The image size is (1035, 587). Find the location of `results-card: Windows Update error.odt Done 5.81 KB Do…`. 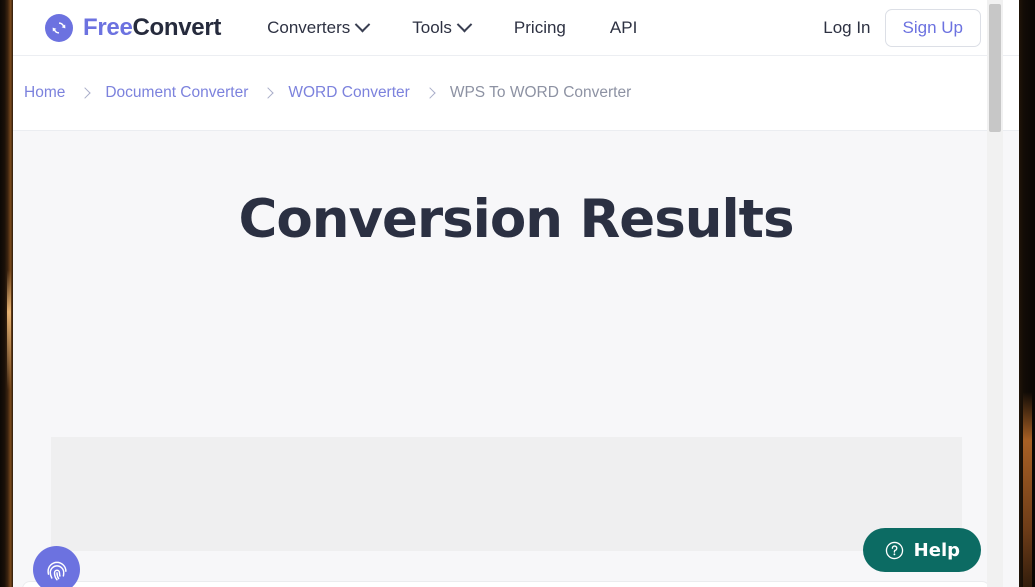

results-card: Windows Update error.odt Done 5.81 KB Do… is located at coordinates (506, 584).